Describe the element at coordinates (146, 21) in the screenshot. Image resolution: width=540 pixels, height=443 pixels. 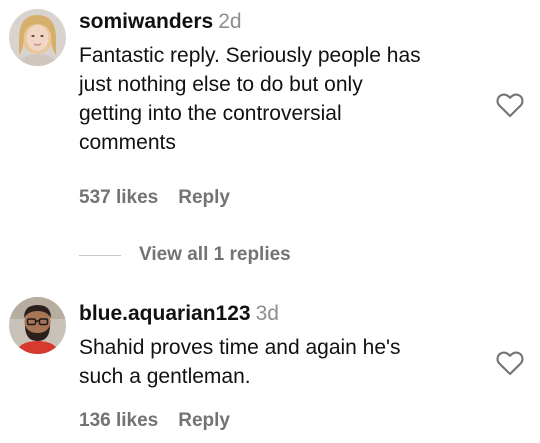
I see `username: somiwanders` at that location.